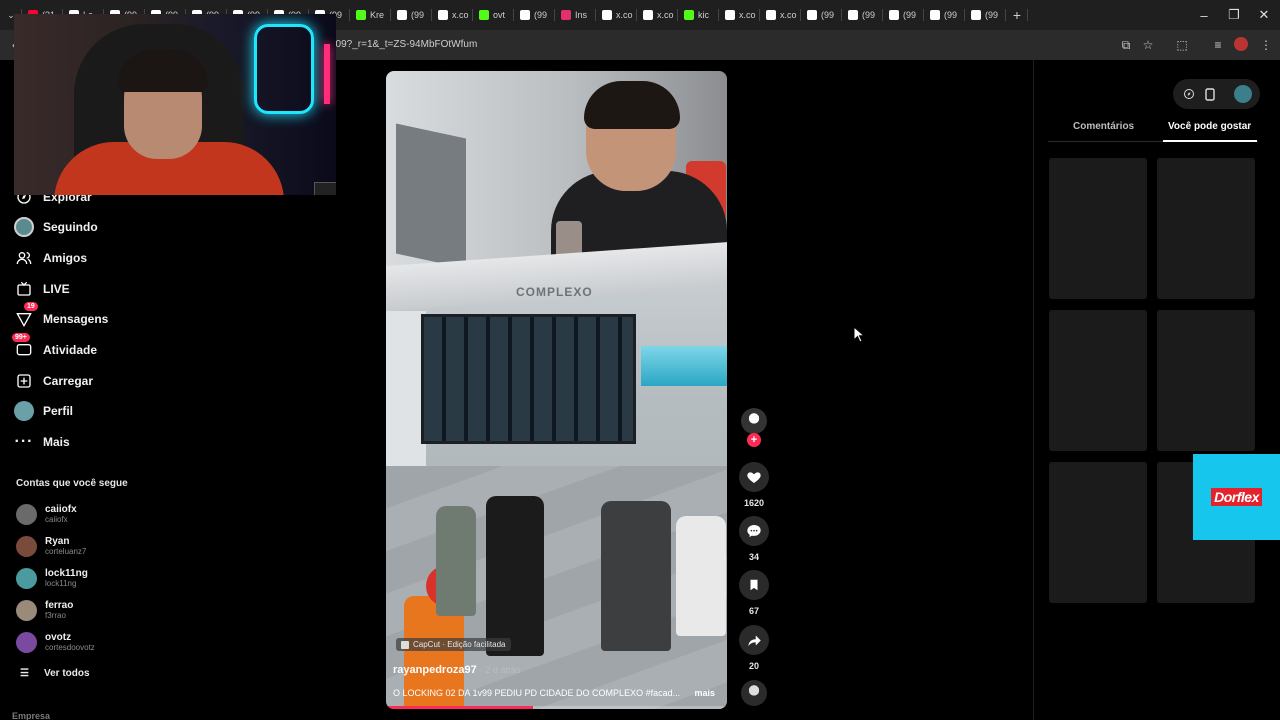 This screenshot has height=720, width=1280. Describe the element at coordinates (1210, 94) in the screenshot. I see `device-icon` at that location.